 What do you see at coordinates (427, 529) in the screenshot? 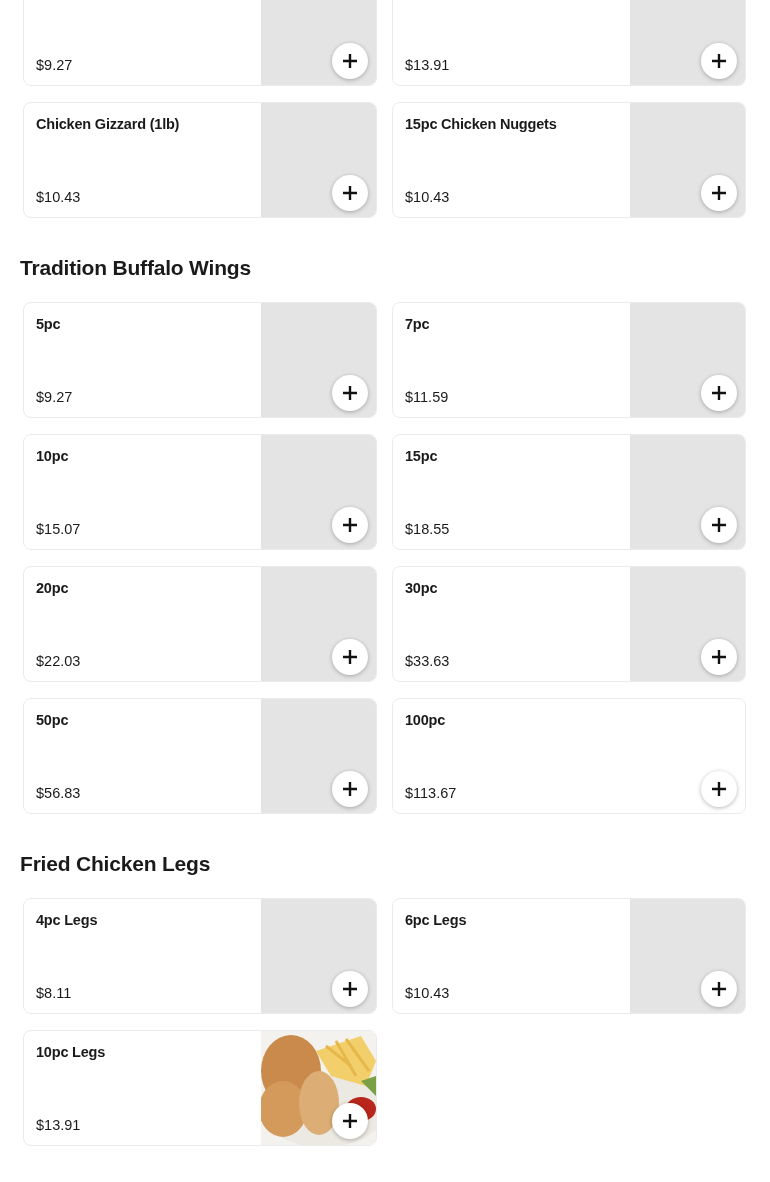
I see `item-price: $18.55` at bounding box center [427, 529].